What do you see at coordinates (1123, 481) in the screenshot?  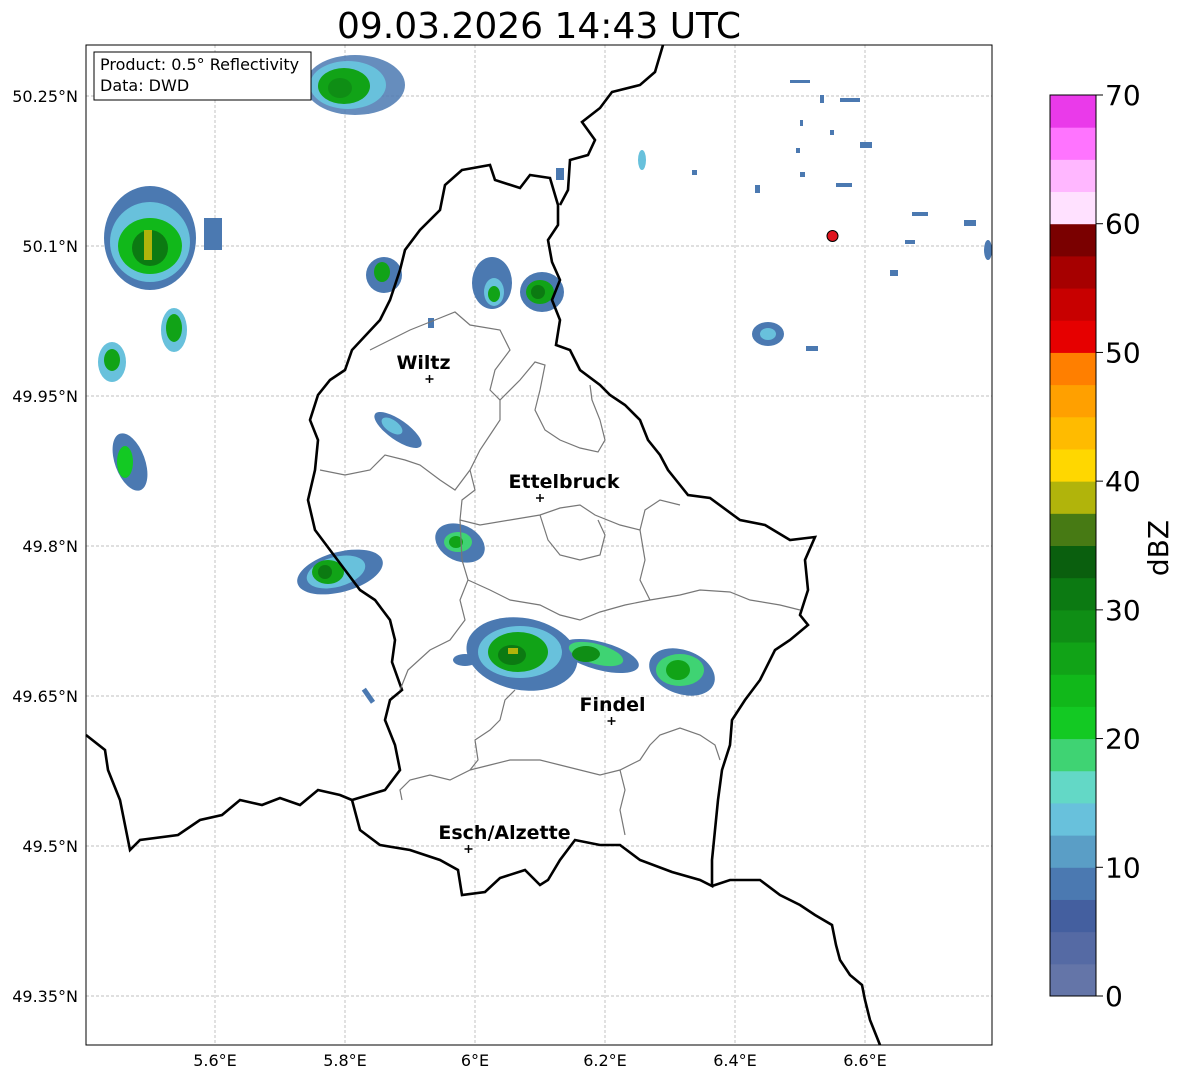 I see `colorbar-tick-label: 40` at bounding box center [1123, 481].